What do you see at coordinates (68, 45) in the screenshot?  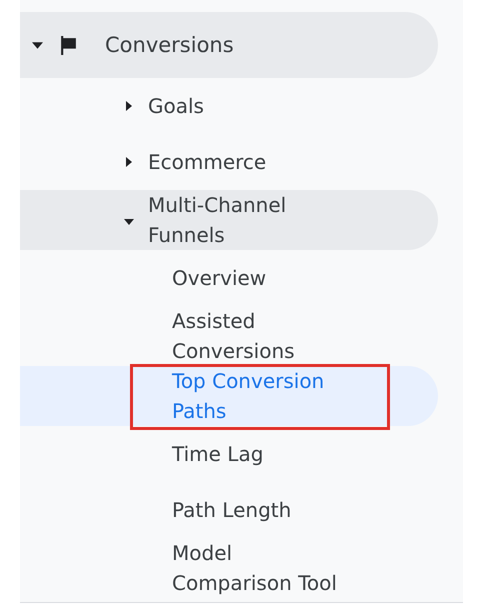 I see `flag-icon` at bounding box center [68, 45].